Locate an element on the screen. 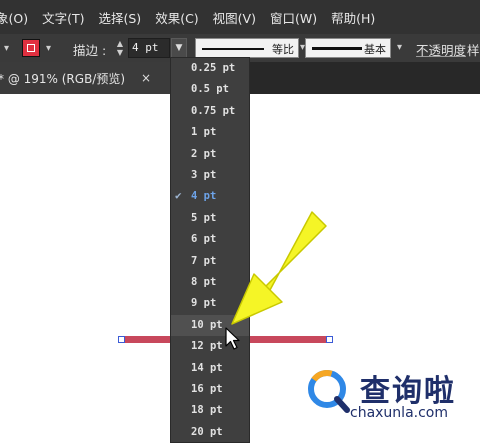 Image resolution: width=480 pixels, height=443 pixels. watermark-logo-icon is located at coordinates (329, 391).